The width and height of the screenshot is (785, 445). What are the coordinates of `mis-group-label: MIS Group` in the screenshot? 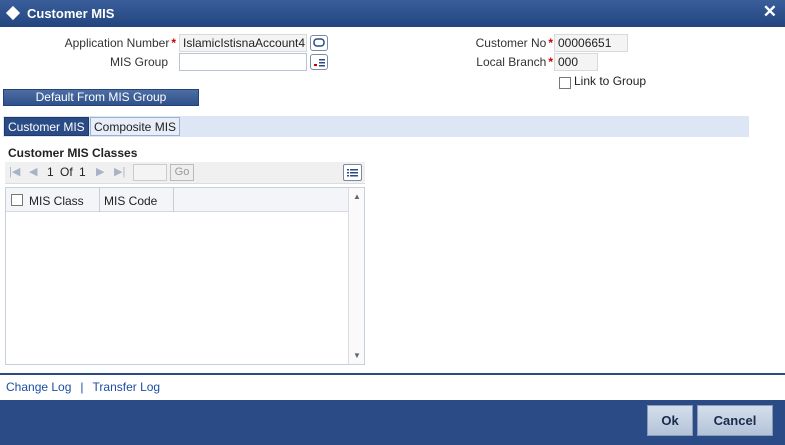 It's located at (138, 62).